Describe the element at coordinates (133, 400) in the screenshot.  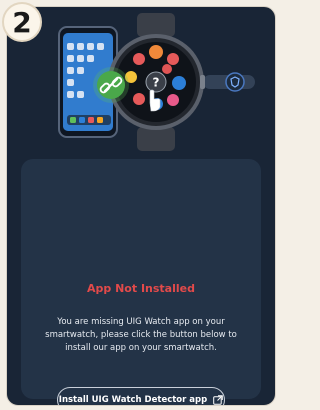
I see `install-button-label: Install UIG Watch Detector app` at that location.